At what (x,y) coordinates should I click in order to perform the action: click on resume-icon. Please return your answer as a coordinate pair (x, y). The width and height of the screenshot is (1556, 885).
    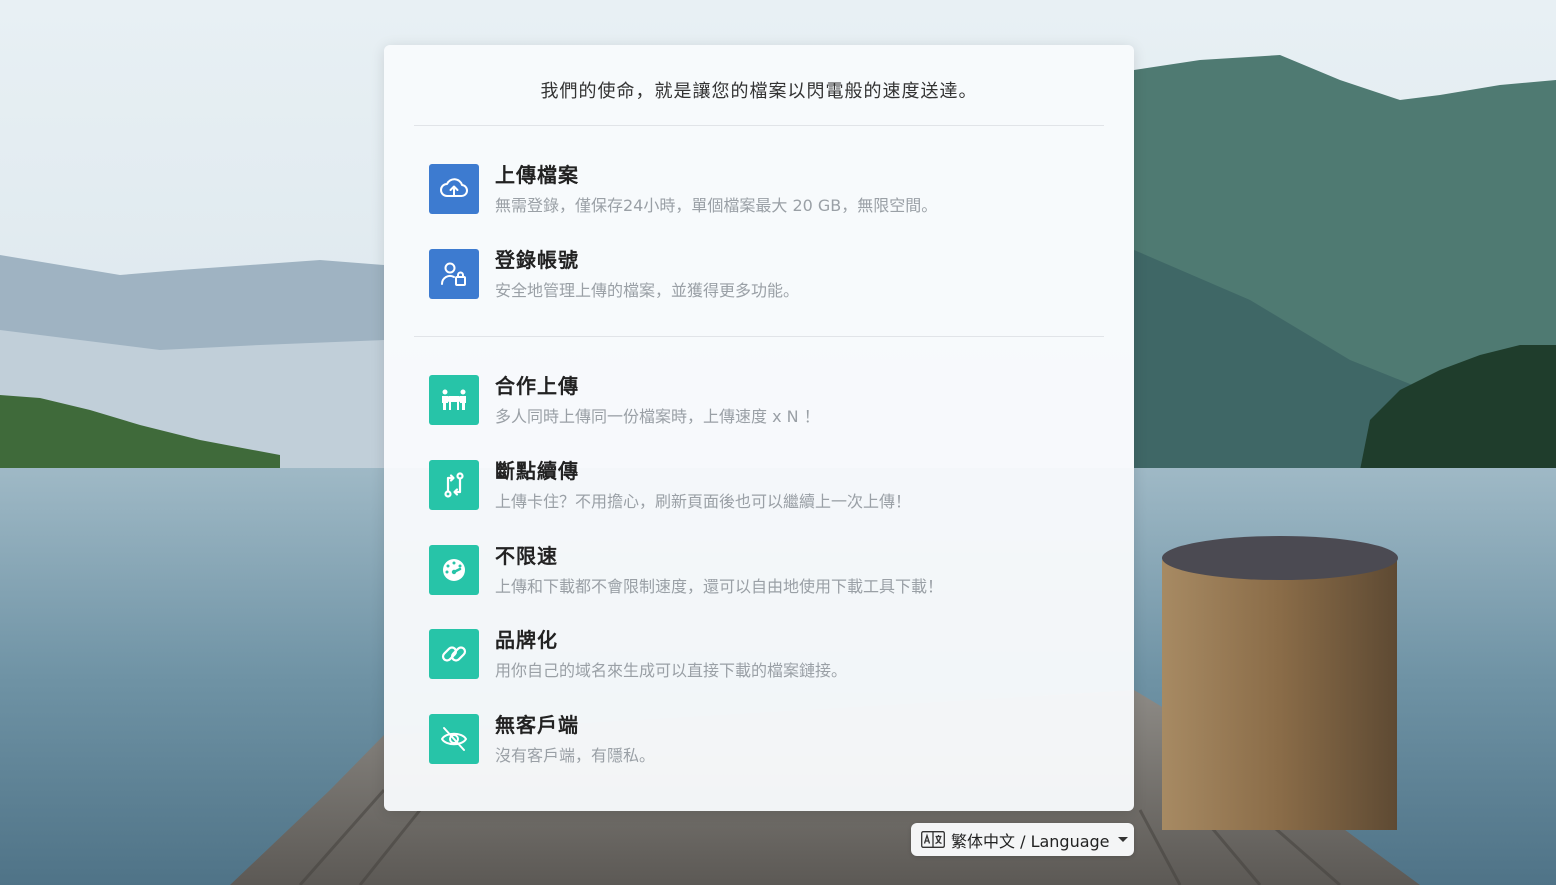
    Looking at the image, I should click on (454, 485).